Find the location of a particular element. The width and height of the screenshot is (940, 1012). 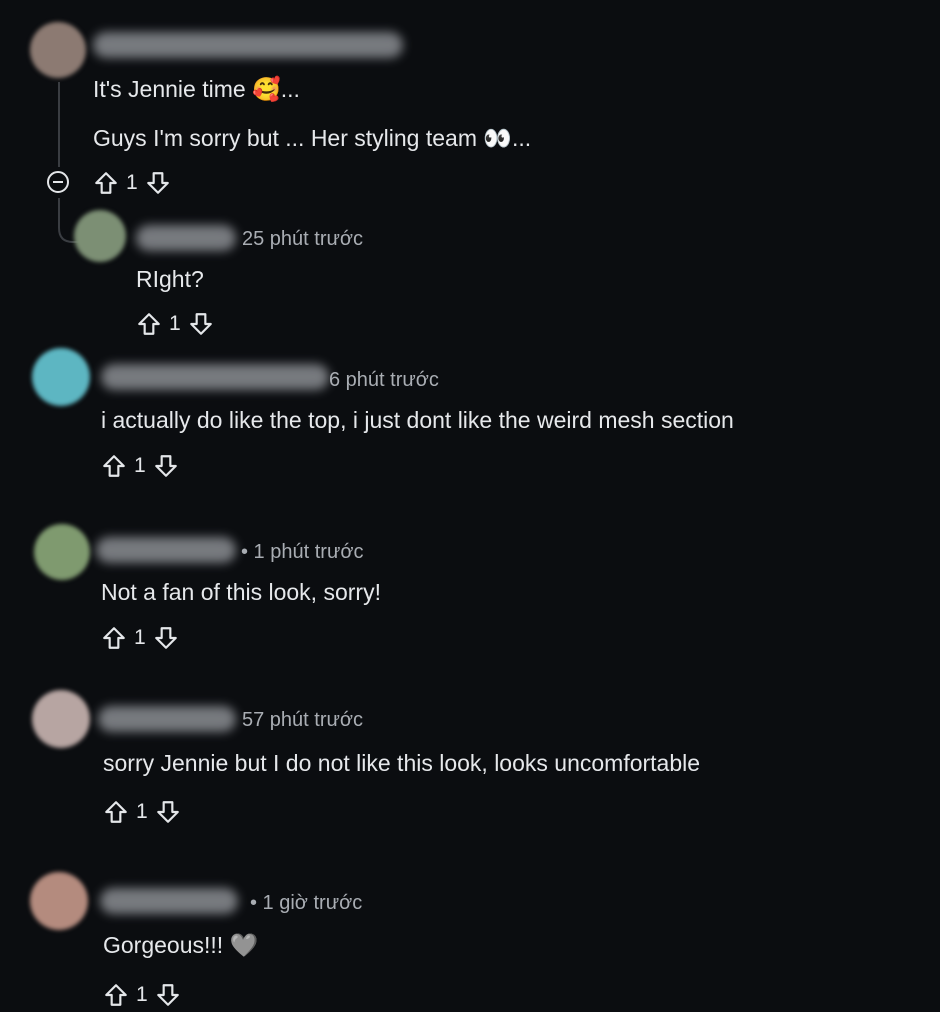

parent-vote-bar: 1 is located at coordinates (132, 183).